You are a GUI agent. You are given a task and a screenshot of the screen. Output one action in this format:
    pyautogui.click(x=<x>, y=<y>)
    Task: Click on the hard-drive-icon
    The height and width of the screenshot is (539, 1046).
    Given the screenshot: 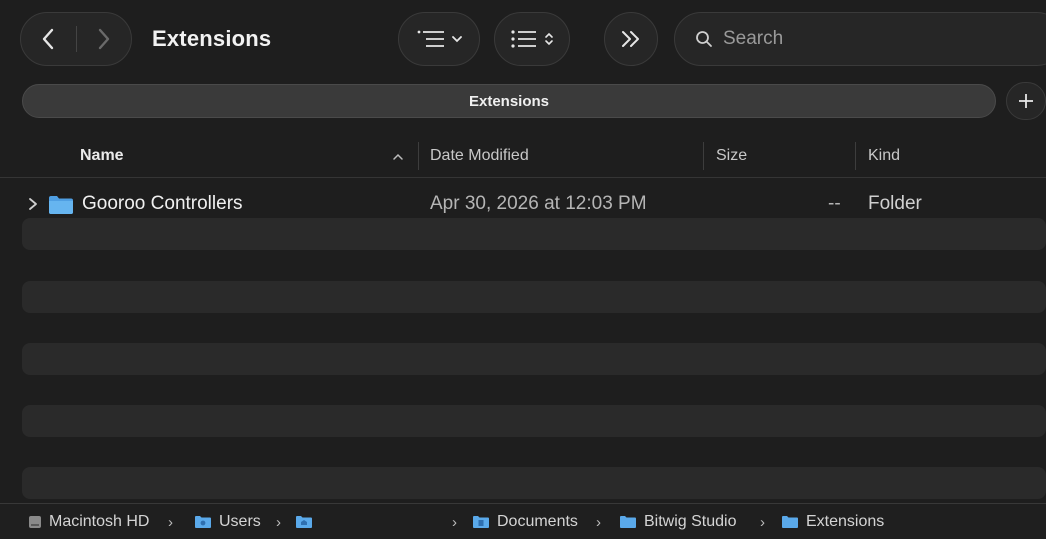 What is the action you would take?
    pyautogui.click(x=35, y=522)
    